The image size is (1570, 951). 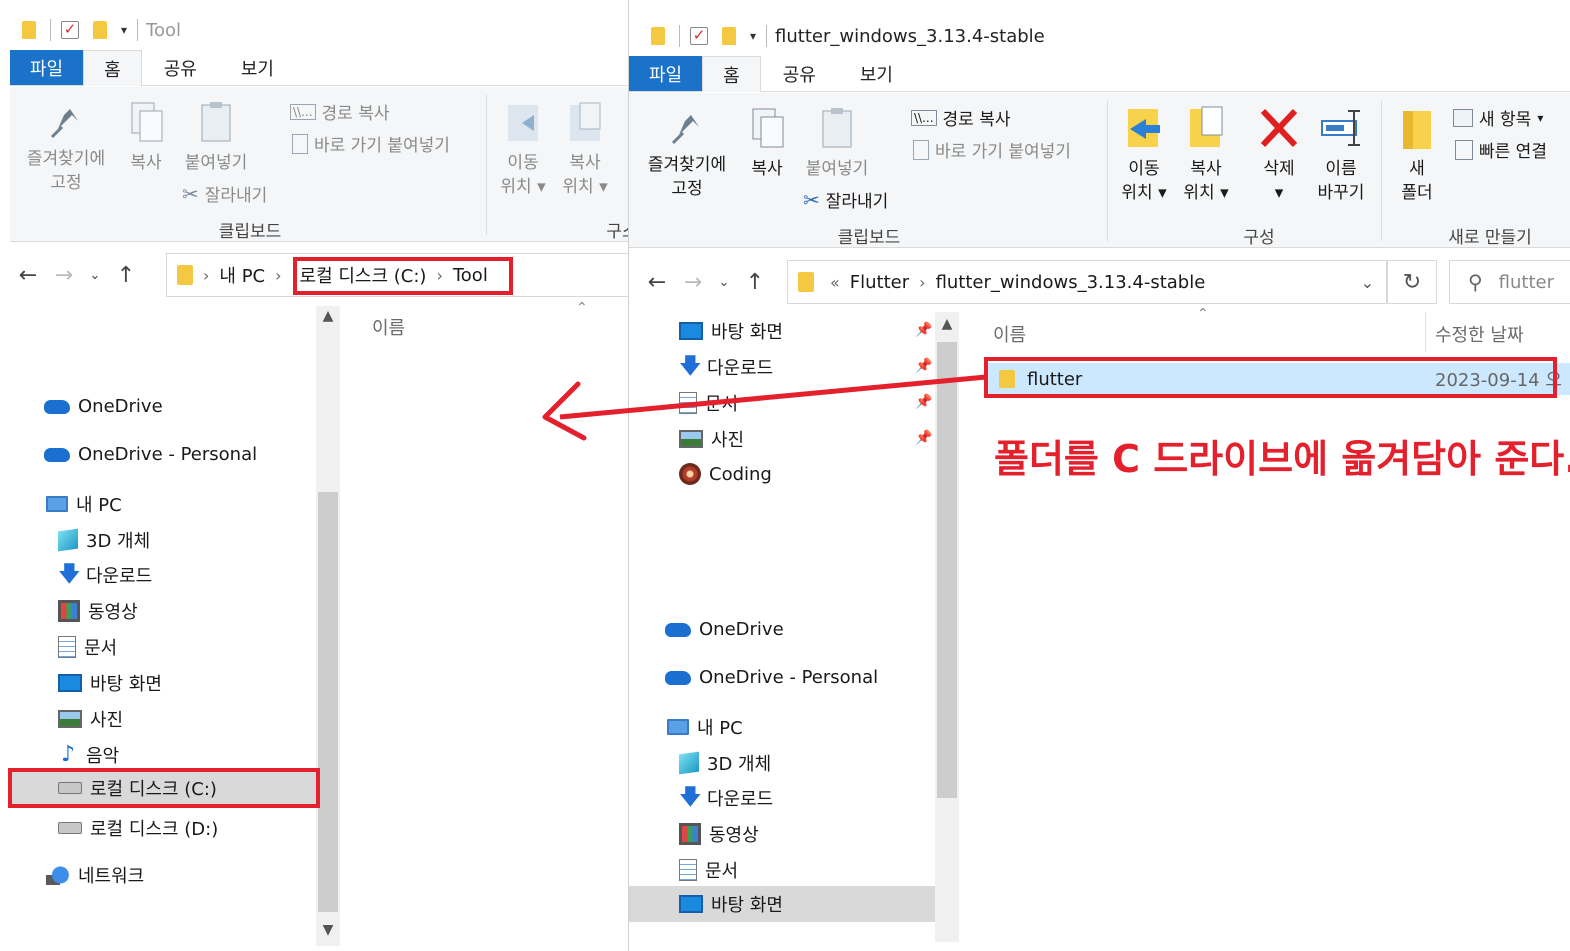 What do you see at coordinates (95, 875) in the screenshot?
I see `nav-item-network: 네트워크` at bounding box center [95, 875].